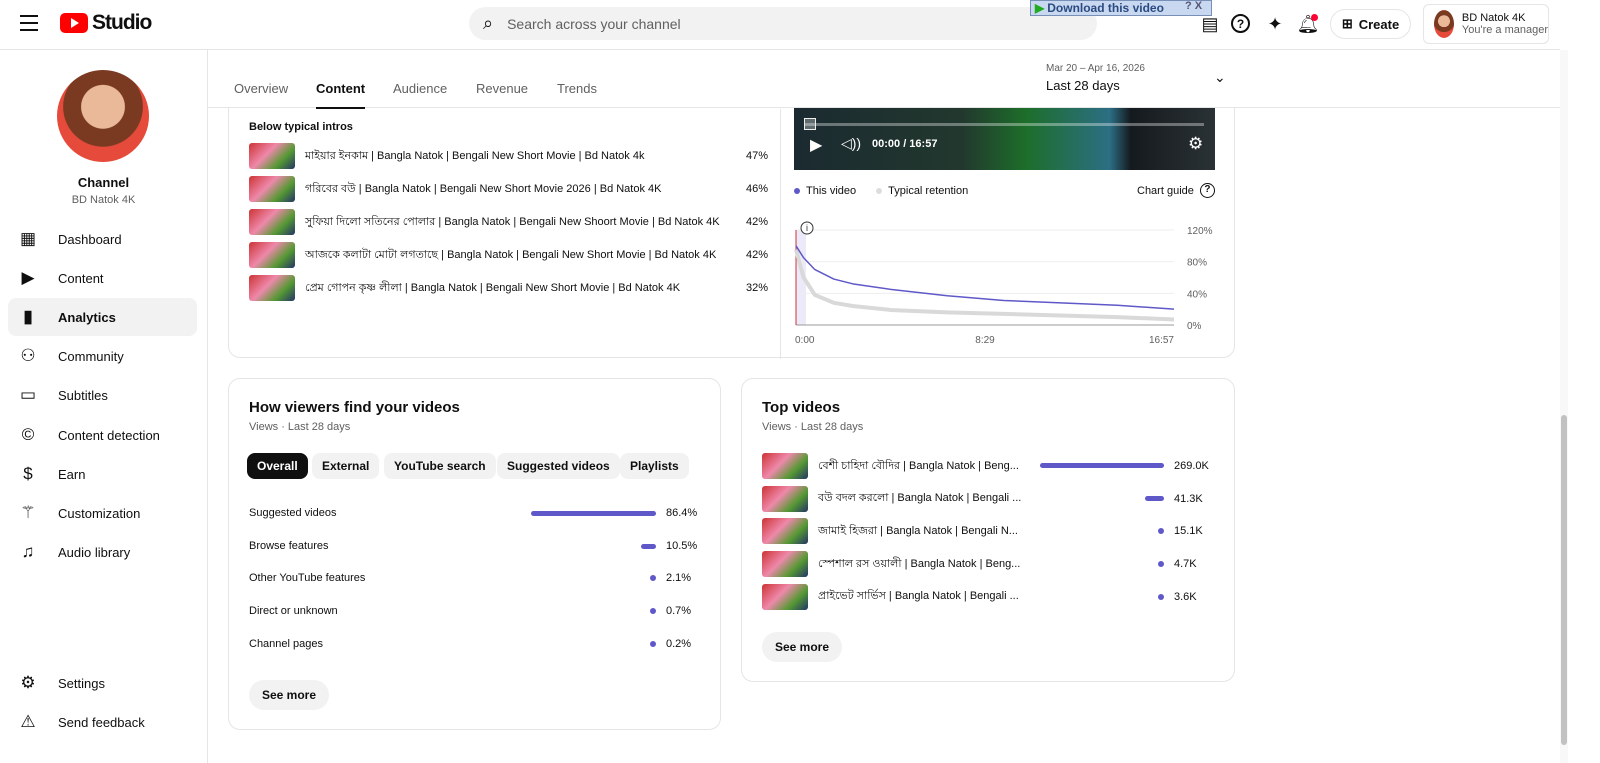 This screenshot has width=1600, height=763. I want to click on player-time: 00:00 / 16:57, so click(905, 144).